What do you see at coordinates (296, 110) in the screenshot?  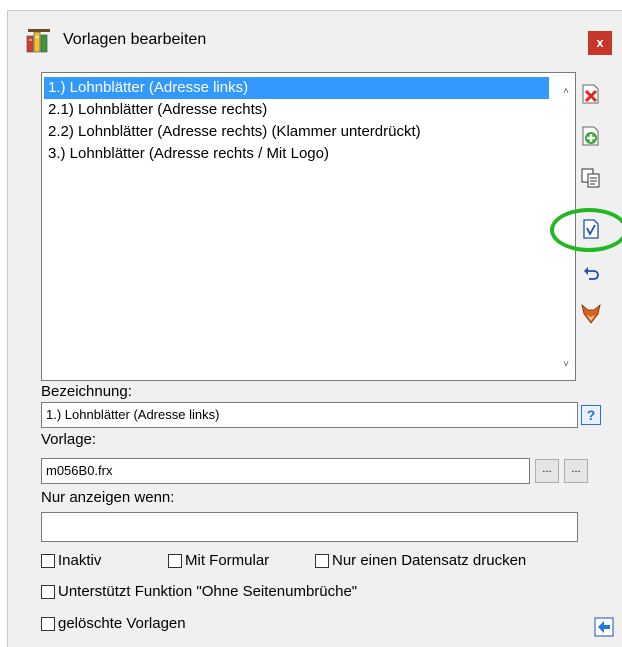 I see `list-item: 2.1) Lohnblätter (Adresse rechts)` at bounding box center [296, 110].